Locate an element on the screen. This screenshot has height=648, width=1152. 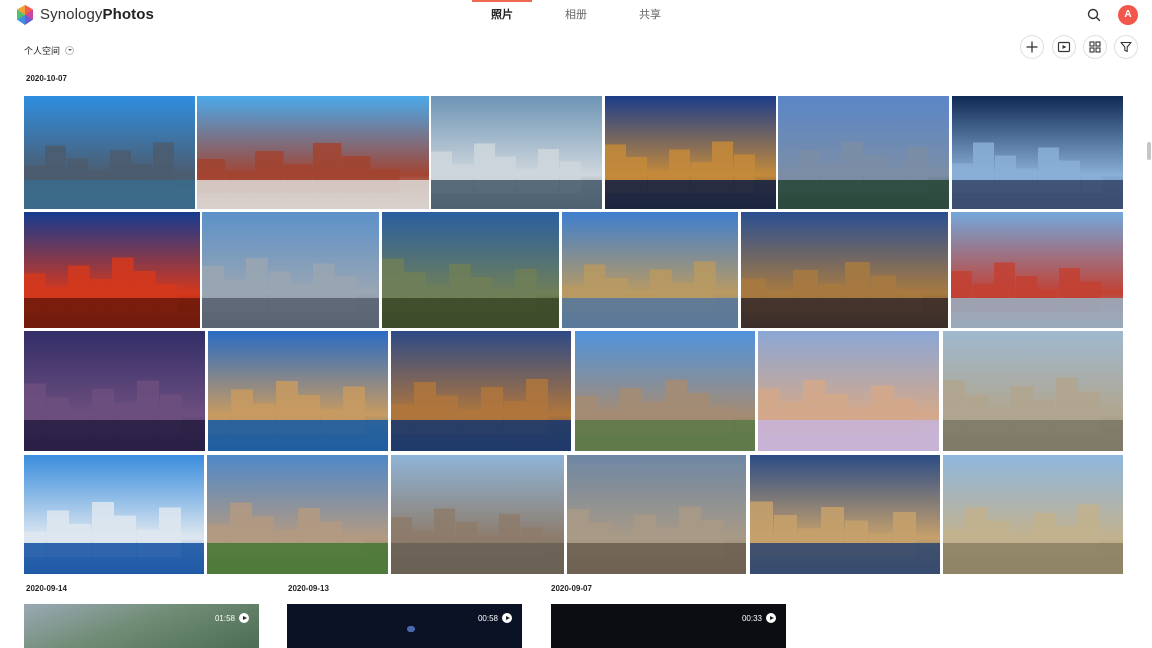
brand-prefix: Synology is located at coordinates (71, 14).